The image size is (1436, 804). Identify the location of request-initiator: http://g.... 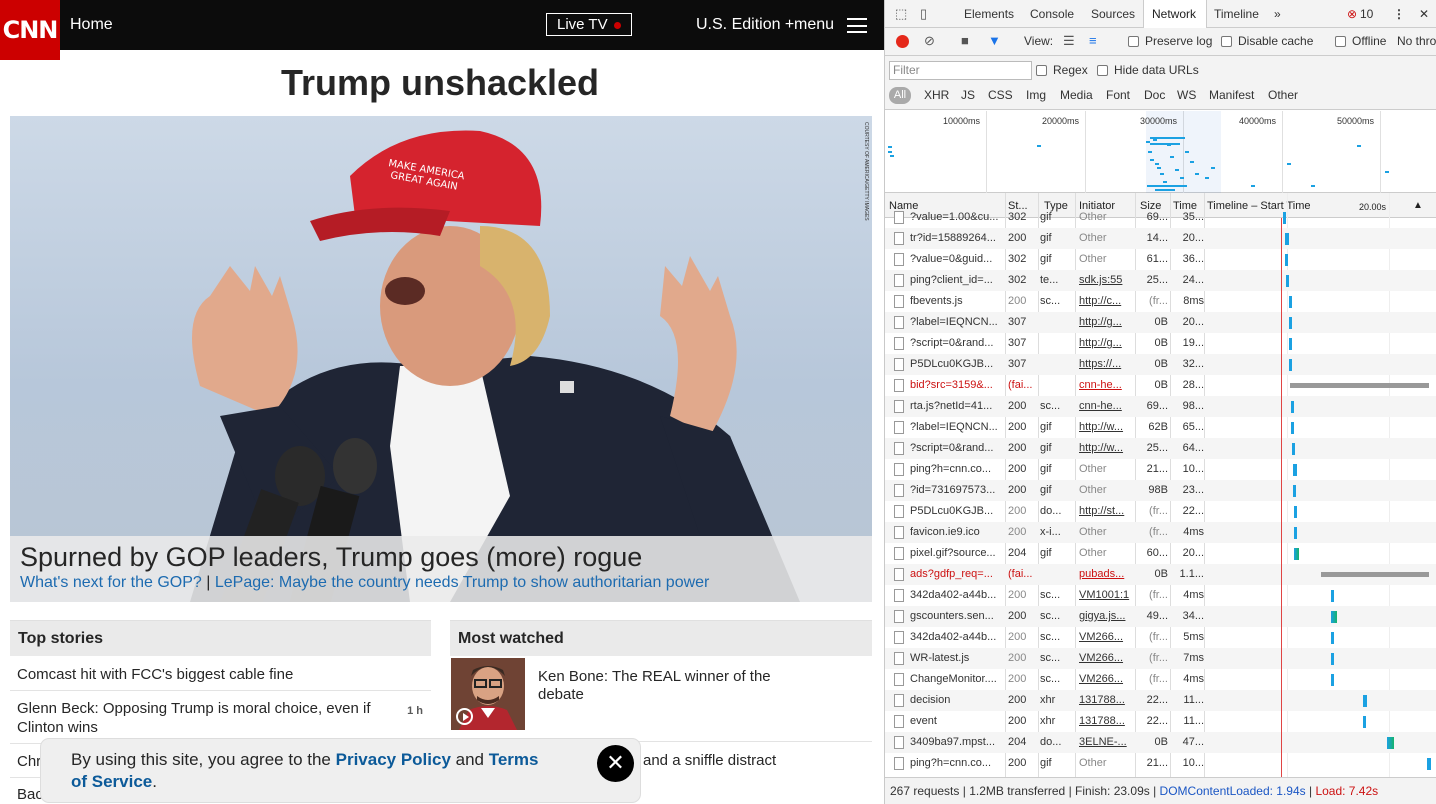
(1106, 322).